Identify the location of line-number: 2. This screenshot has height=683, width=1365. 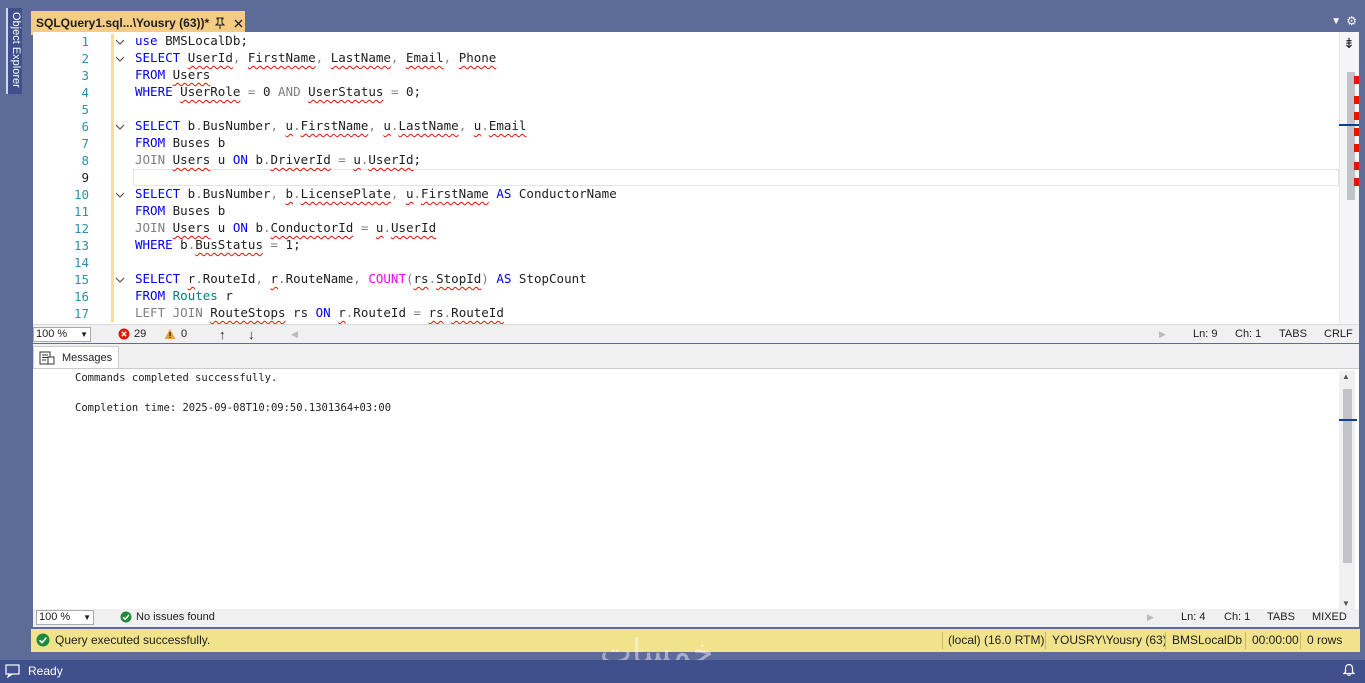
(85, 58).